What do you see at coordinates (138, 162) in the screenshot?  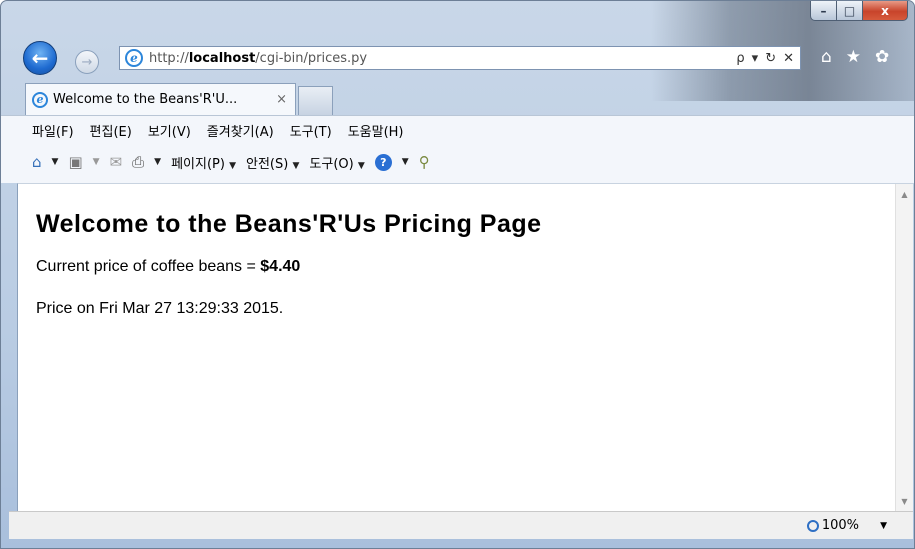 I see `print-icon: ⎙` at bounding box center [138, 162].